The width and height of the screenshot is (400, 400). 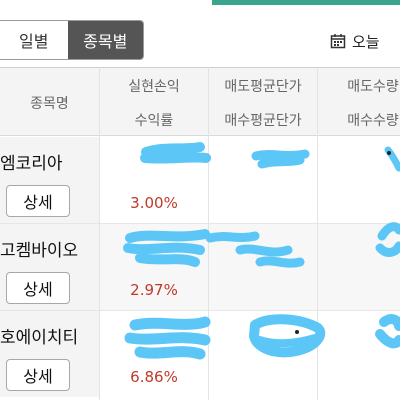 What do you see at coordinates (34, 40) in the screenshot?
I see `tab-daily: 일별` at bounding box center [34, 40].